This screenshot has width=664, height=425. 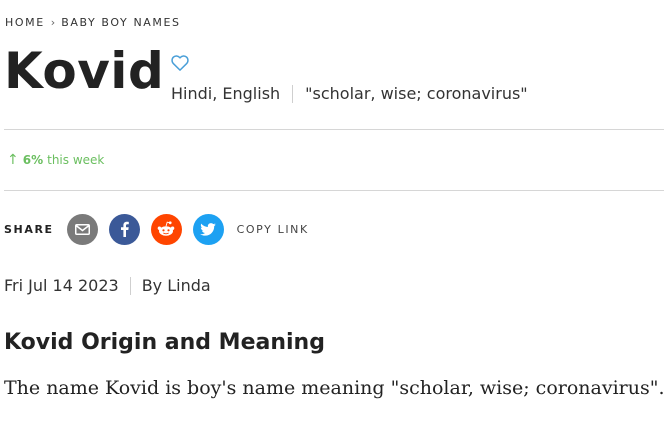 I want to click on share-bar: SHARE COPY LINK, so click(x=156, y=229).